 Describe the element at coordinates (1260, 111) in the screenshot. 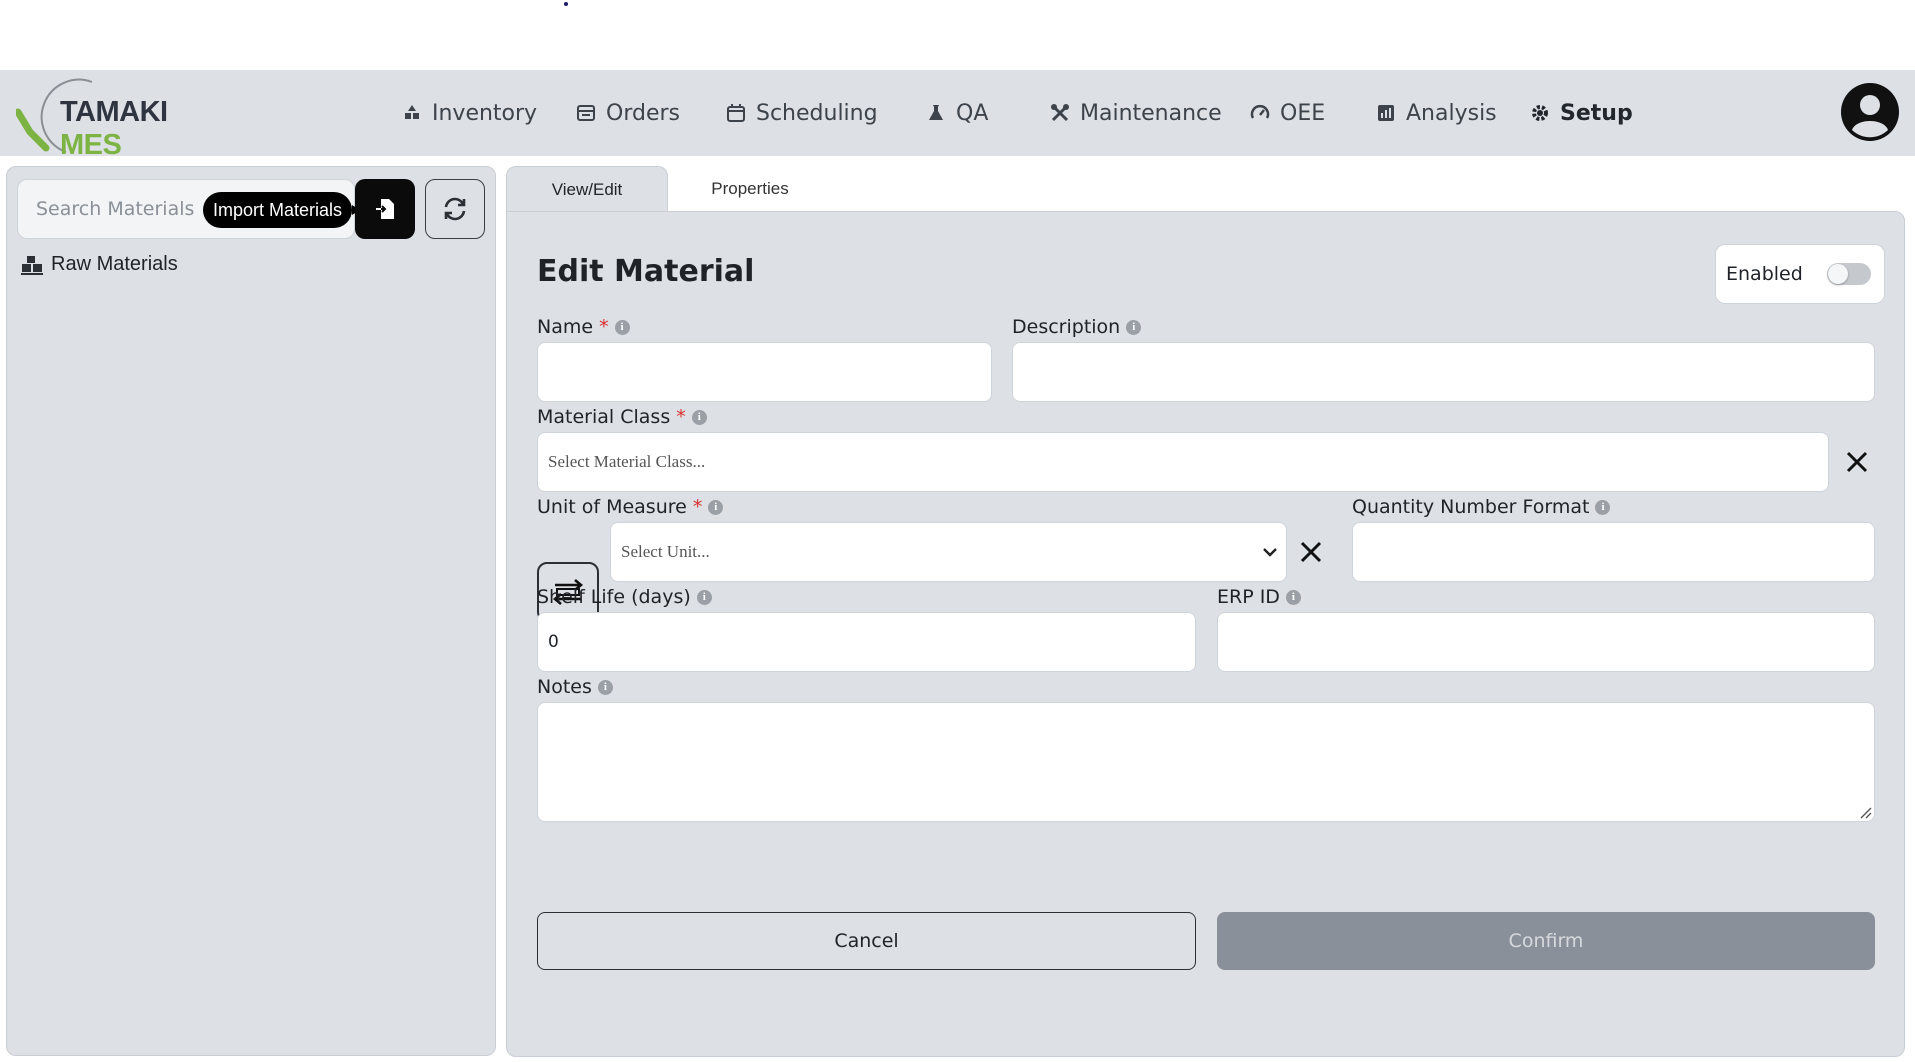

I see `gauge-icon` at that location.